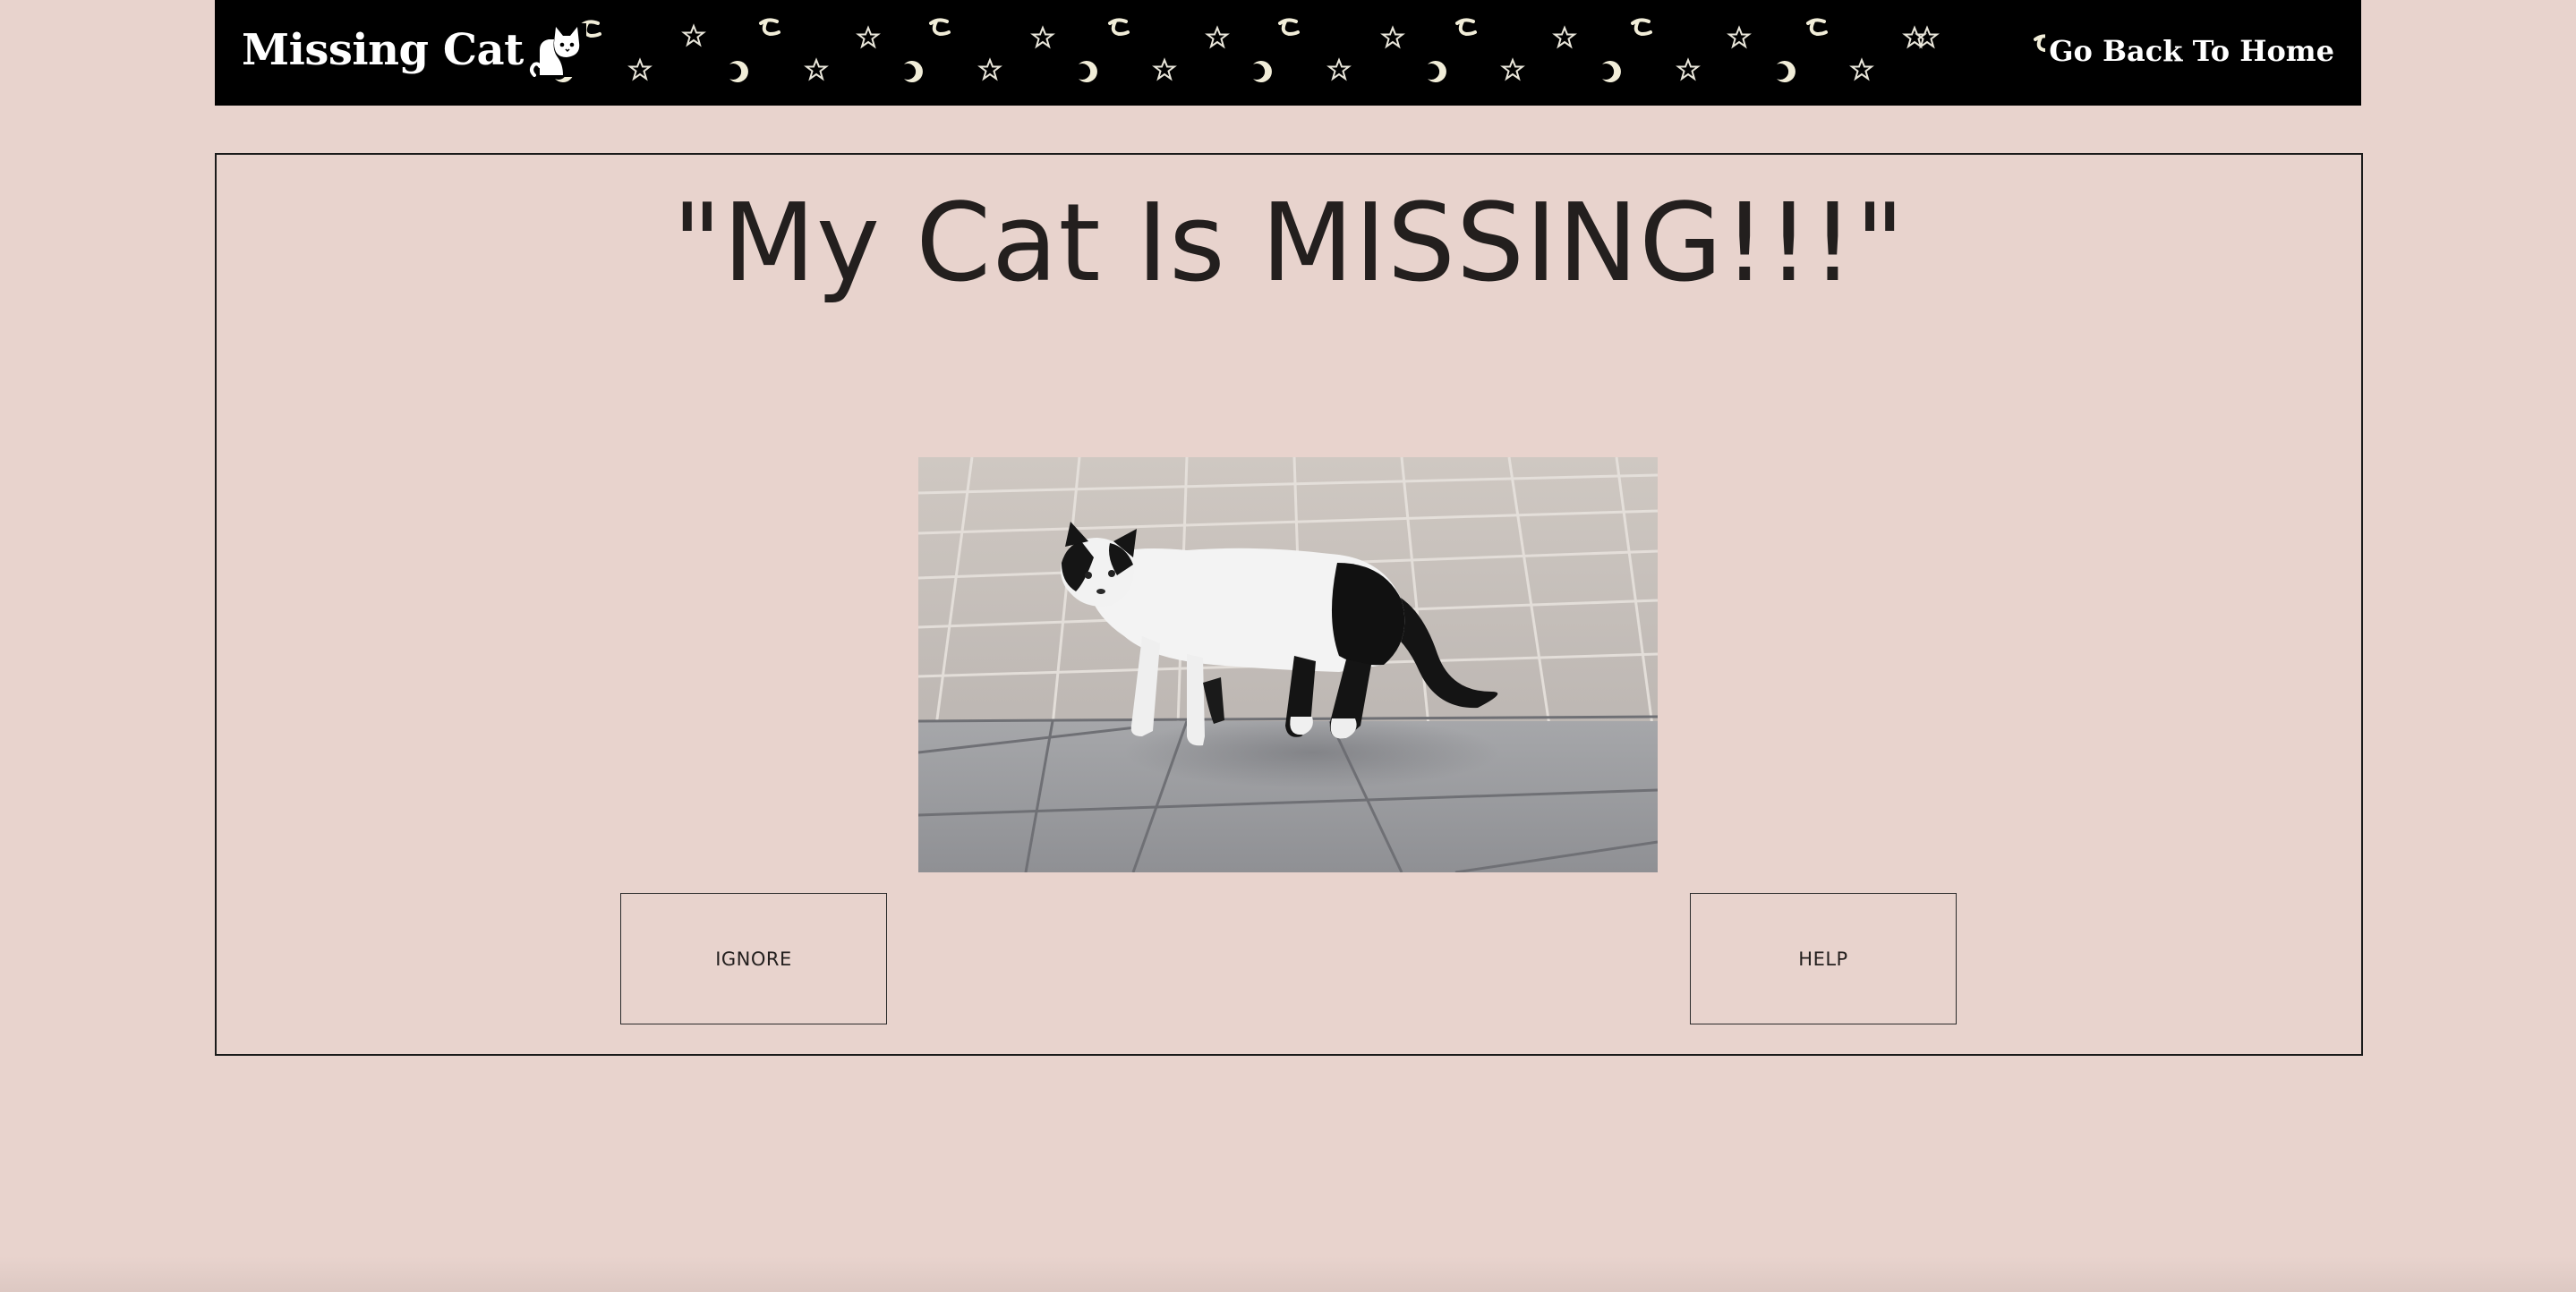 The image size is (2576, 1292). I want to click on cat-photo, so click(1288, 665).